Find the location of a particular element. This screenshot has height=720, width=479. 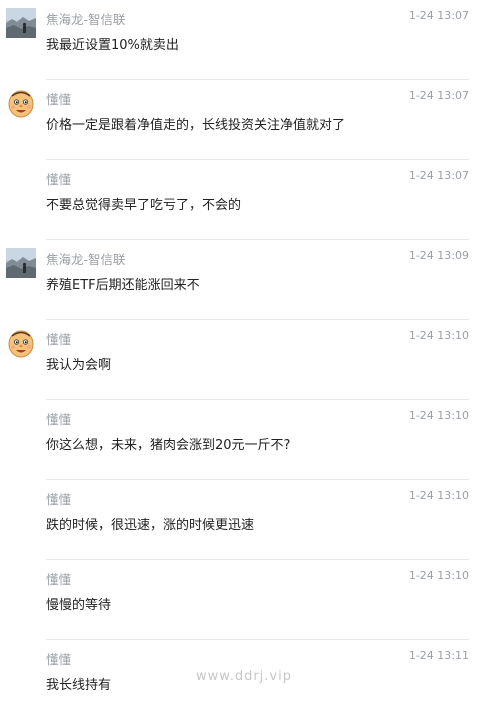

message-text: 我最近设置10%就卖出 is located at coordinates (112, 45).